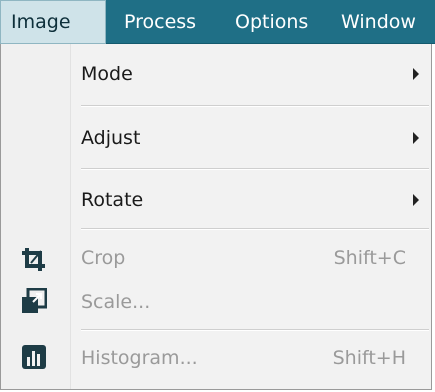 The height and width of the screenshot is (392, 435). I want to click on crop-icon, so click(33, 259).